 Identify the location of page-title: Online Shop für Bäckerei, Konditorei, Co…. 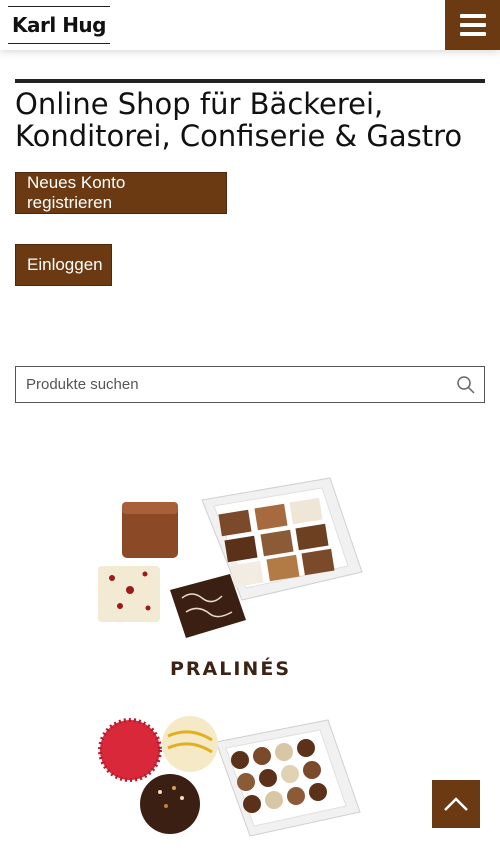
(239, 120).